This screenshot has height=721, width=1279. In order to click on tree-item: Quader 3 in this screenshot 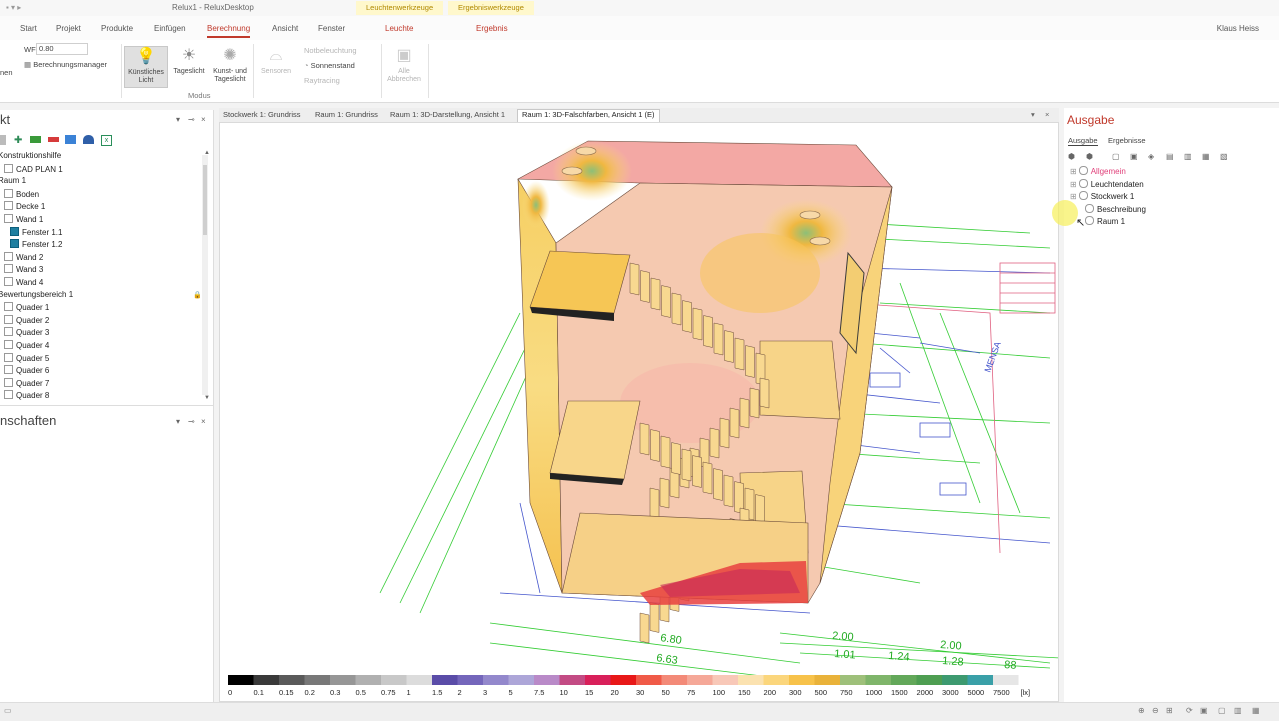, I will do `click(26, 332)`.